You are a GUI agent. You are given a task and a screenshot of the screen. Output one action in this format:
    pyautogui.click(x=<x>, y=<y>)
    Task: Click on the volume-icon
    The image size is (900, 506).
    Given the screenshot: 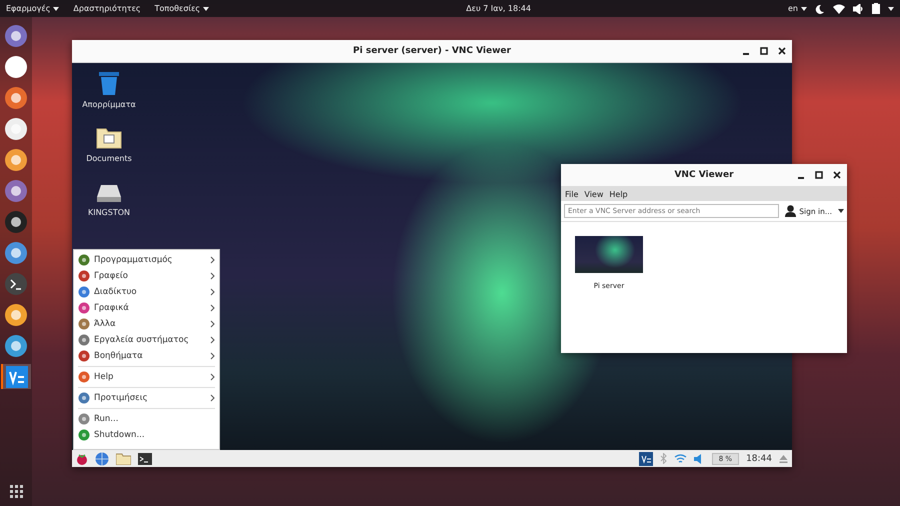 What is the action you would take?
    pyautogui.click(x=858, y=9)
    